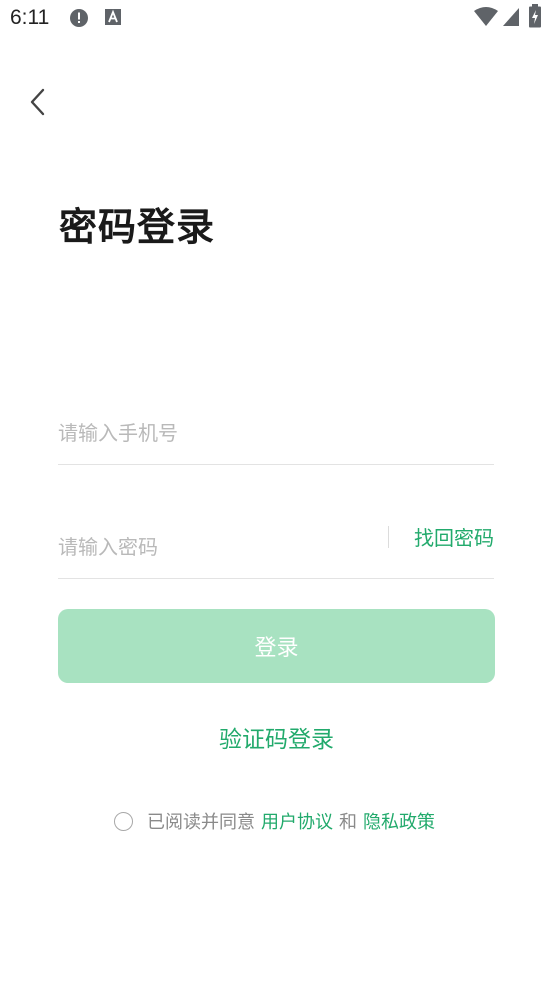 The image size is (553, 984). I want to click on privacy-policy-label: 隐私政策, so click(399, 822).